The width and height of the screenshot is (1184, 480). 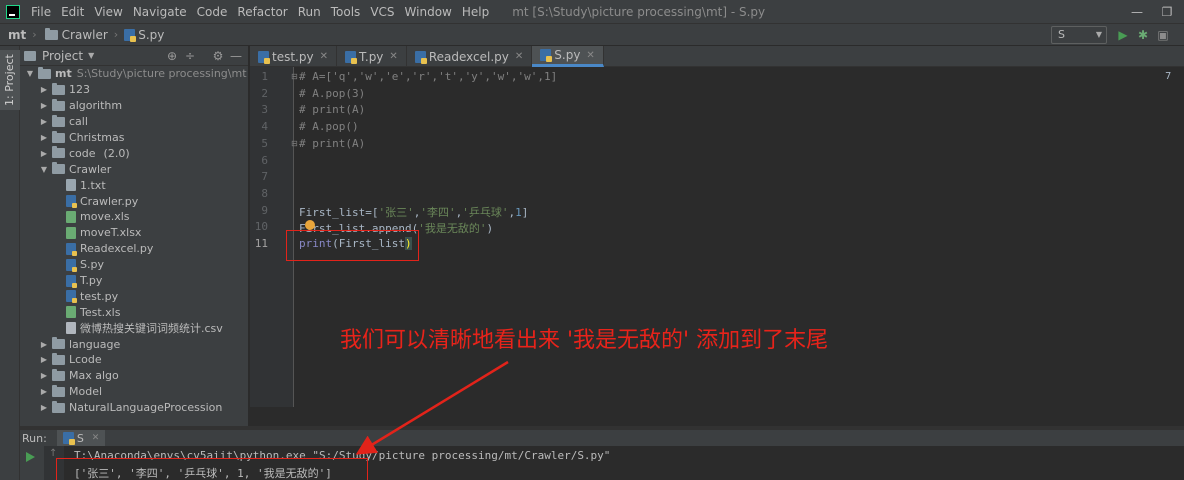 I want to click on editor-tab: T.py ✕, so click(x=372, y=56).